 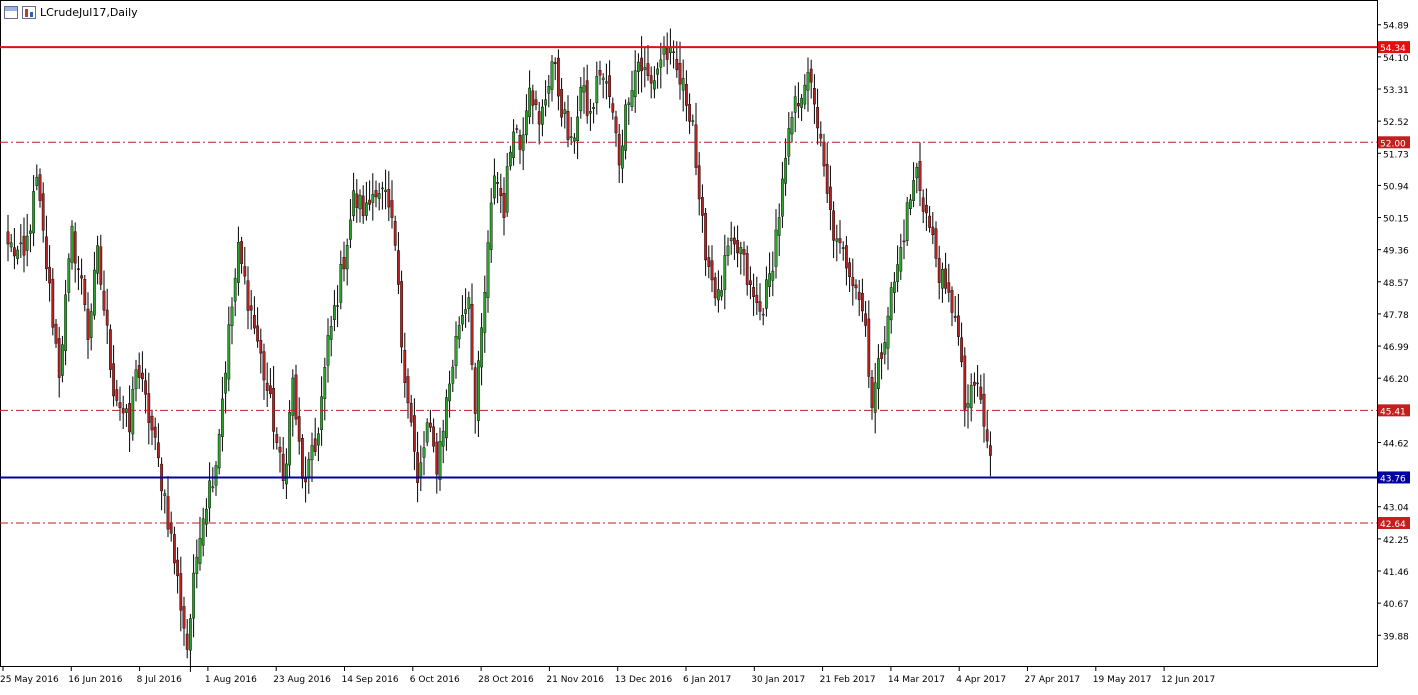 I want to click on chart-title-bar: LCrudeJul17,Daily, so click(x=71, y=12).